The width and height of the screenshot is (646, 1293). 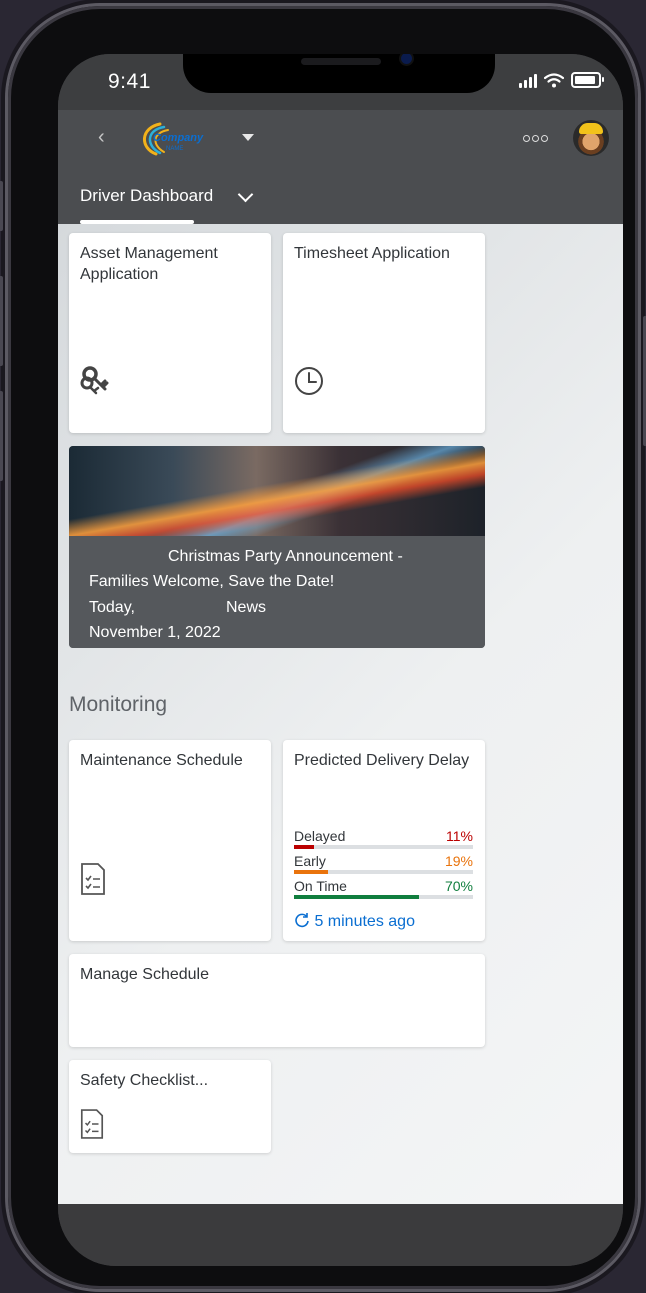 What do you see at coordinates (383, 888) in the screenshot?
I see `kpi-on-time: On Time 70%` at bounding box center [383, 888].